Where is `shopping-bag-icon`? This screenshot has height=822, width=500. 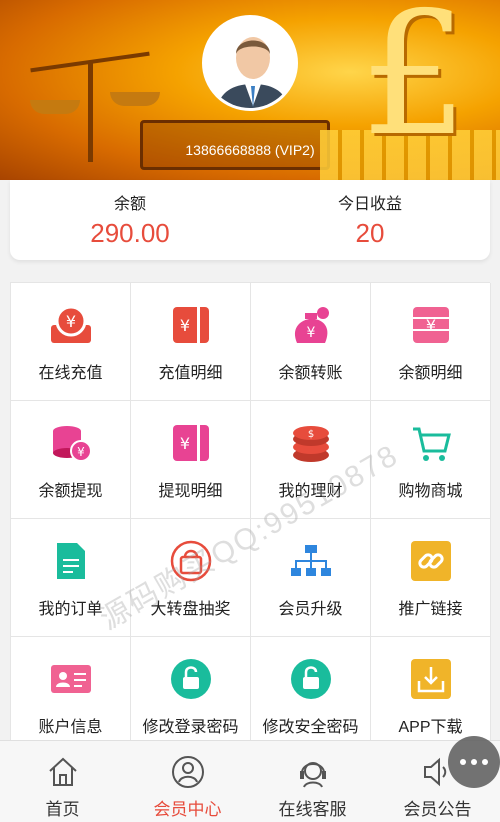
shopping-bag-icon is located at coordinates (191, 561).